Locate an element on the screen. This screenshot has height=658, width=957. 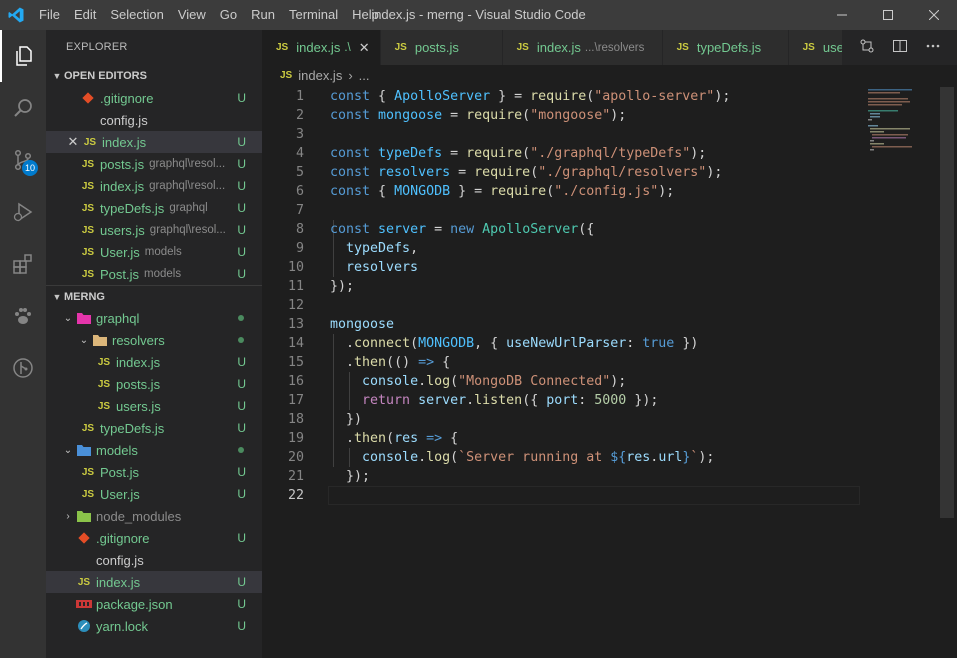
source-control-icon: 10 is located at coordinates (23, 160).